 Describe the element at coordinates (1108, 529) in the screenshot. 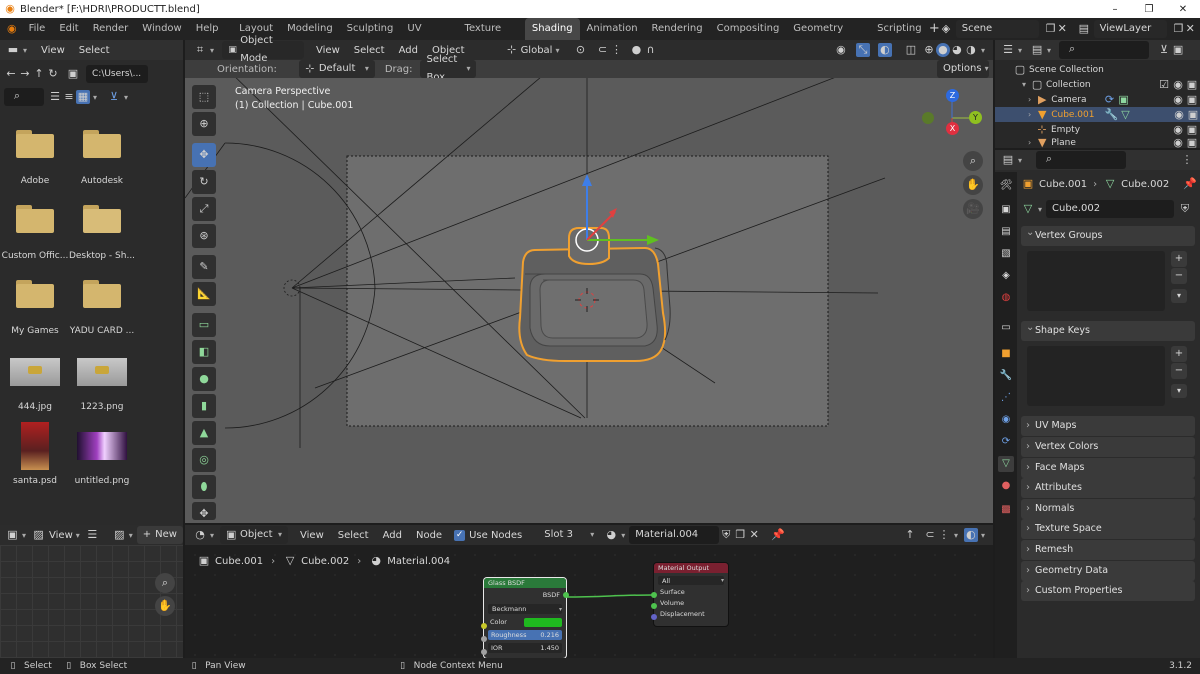

I see `panel-texture-space: Texture Space` at that location.